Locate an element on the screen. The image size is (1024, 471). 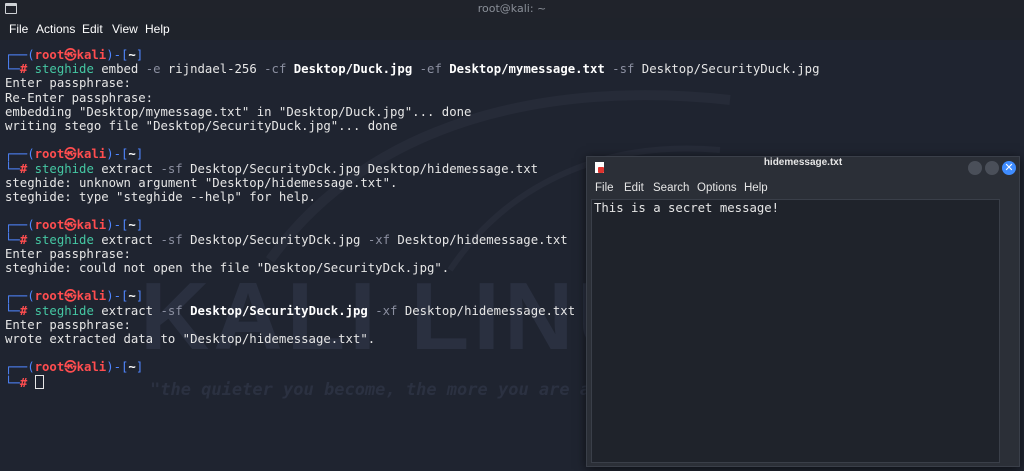
window-title: root@kali: ~ is located at coordinates (512, 8).